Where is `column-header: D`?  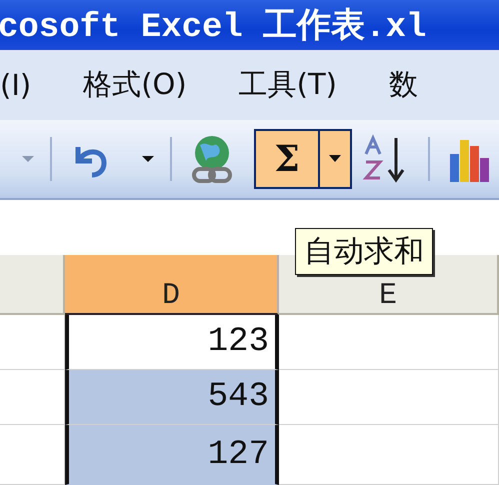
column-header: D is located at coordinates (172, 285).